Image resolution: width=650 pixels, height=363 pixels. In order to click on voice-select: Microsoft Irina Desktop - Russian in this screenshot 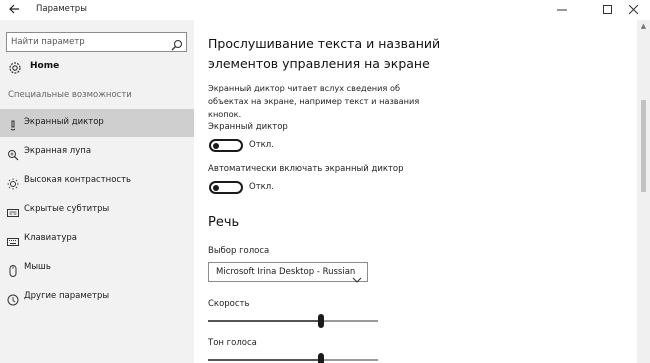, I will do `click(288, 272)`.